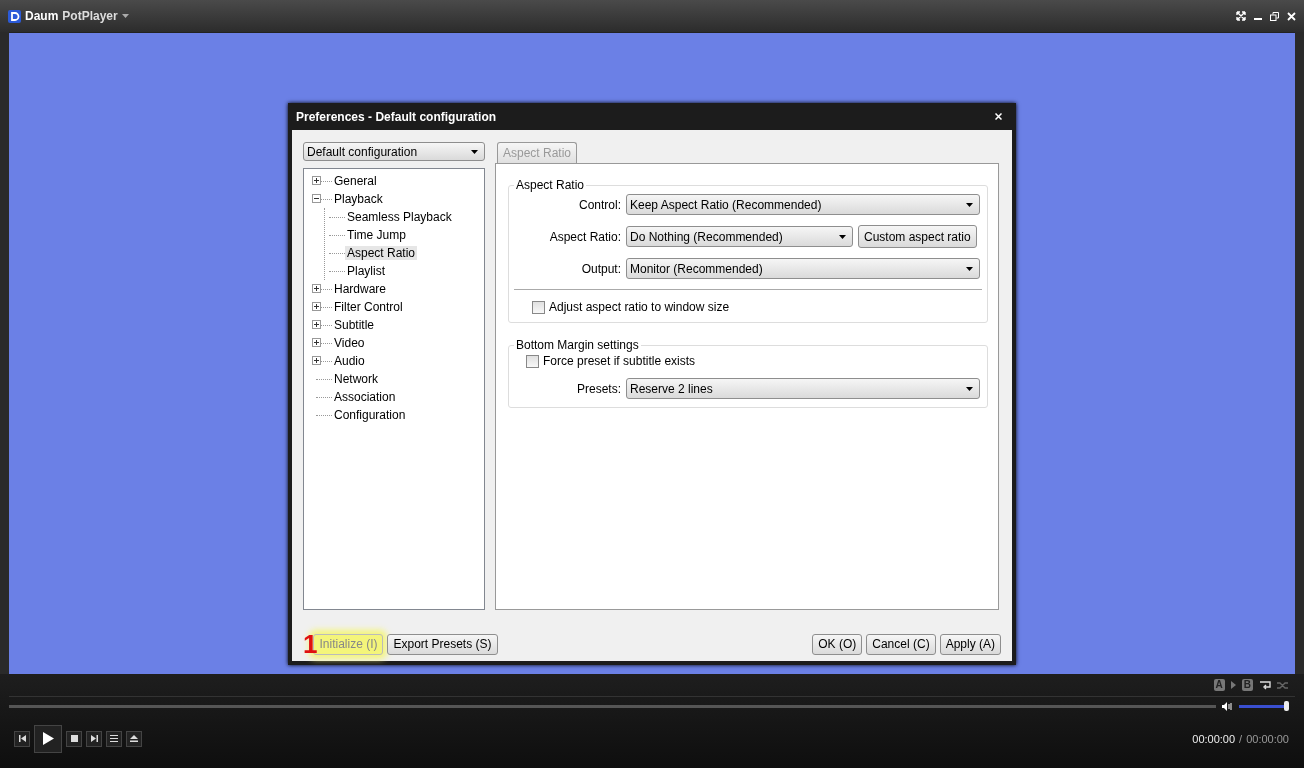 The height and width of the screenshot is (768, 1304). Describe the element at coordinates (14, 16) in the screenshot. I see `app-logo-icon` at that location.